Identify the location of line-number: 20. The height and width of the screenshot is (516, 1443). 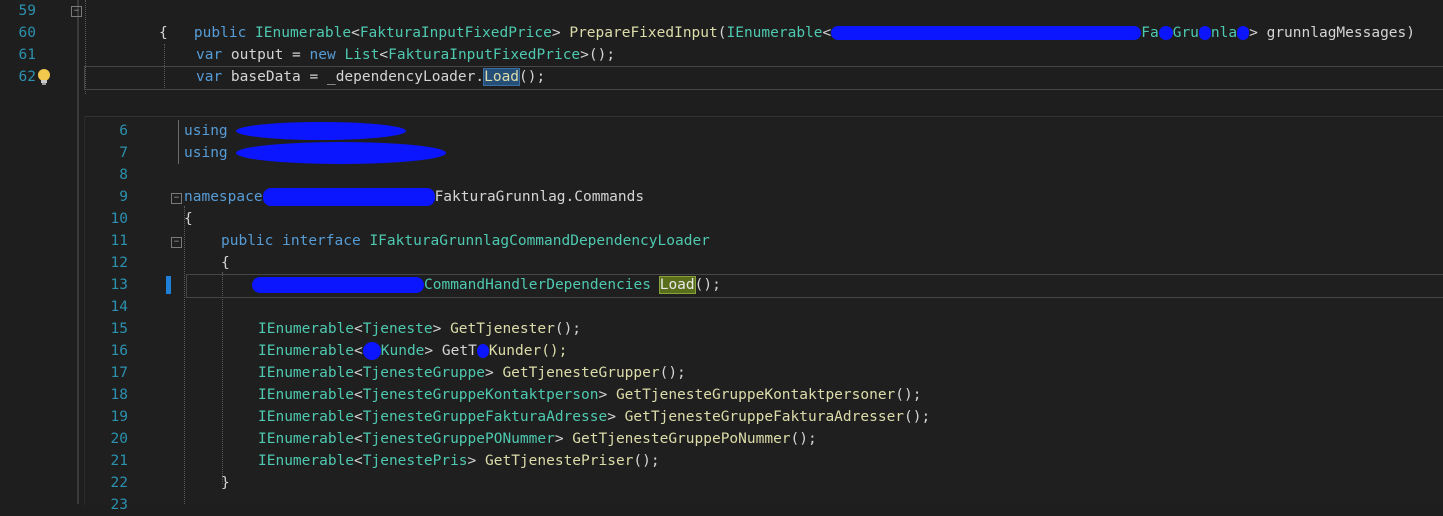
(119, 439).